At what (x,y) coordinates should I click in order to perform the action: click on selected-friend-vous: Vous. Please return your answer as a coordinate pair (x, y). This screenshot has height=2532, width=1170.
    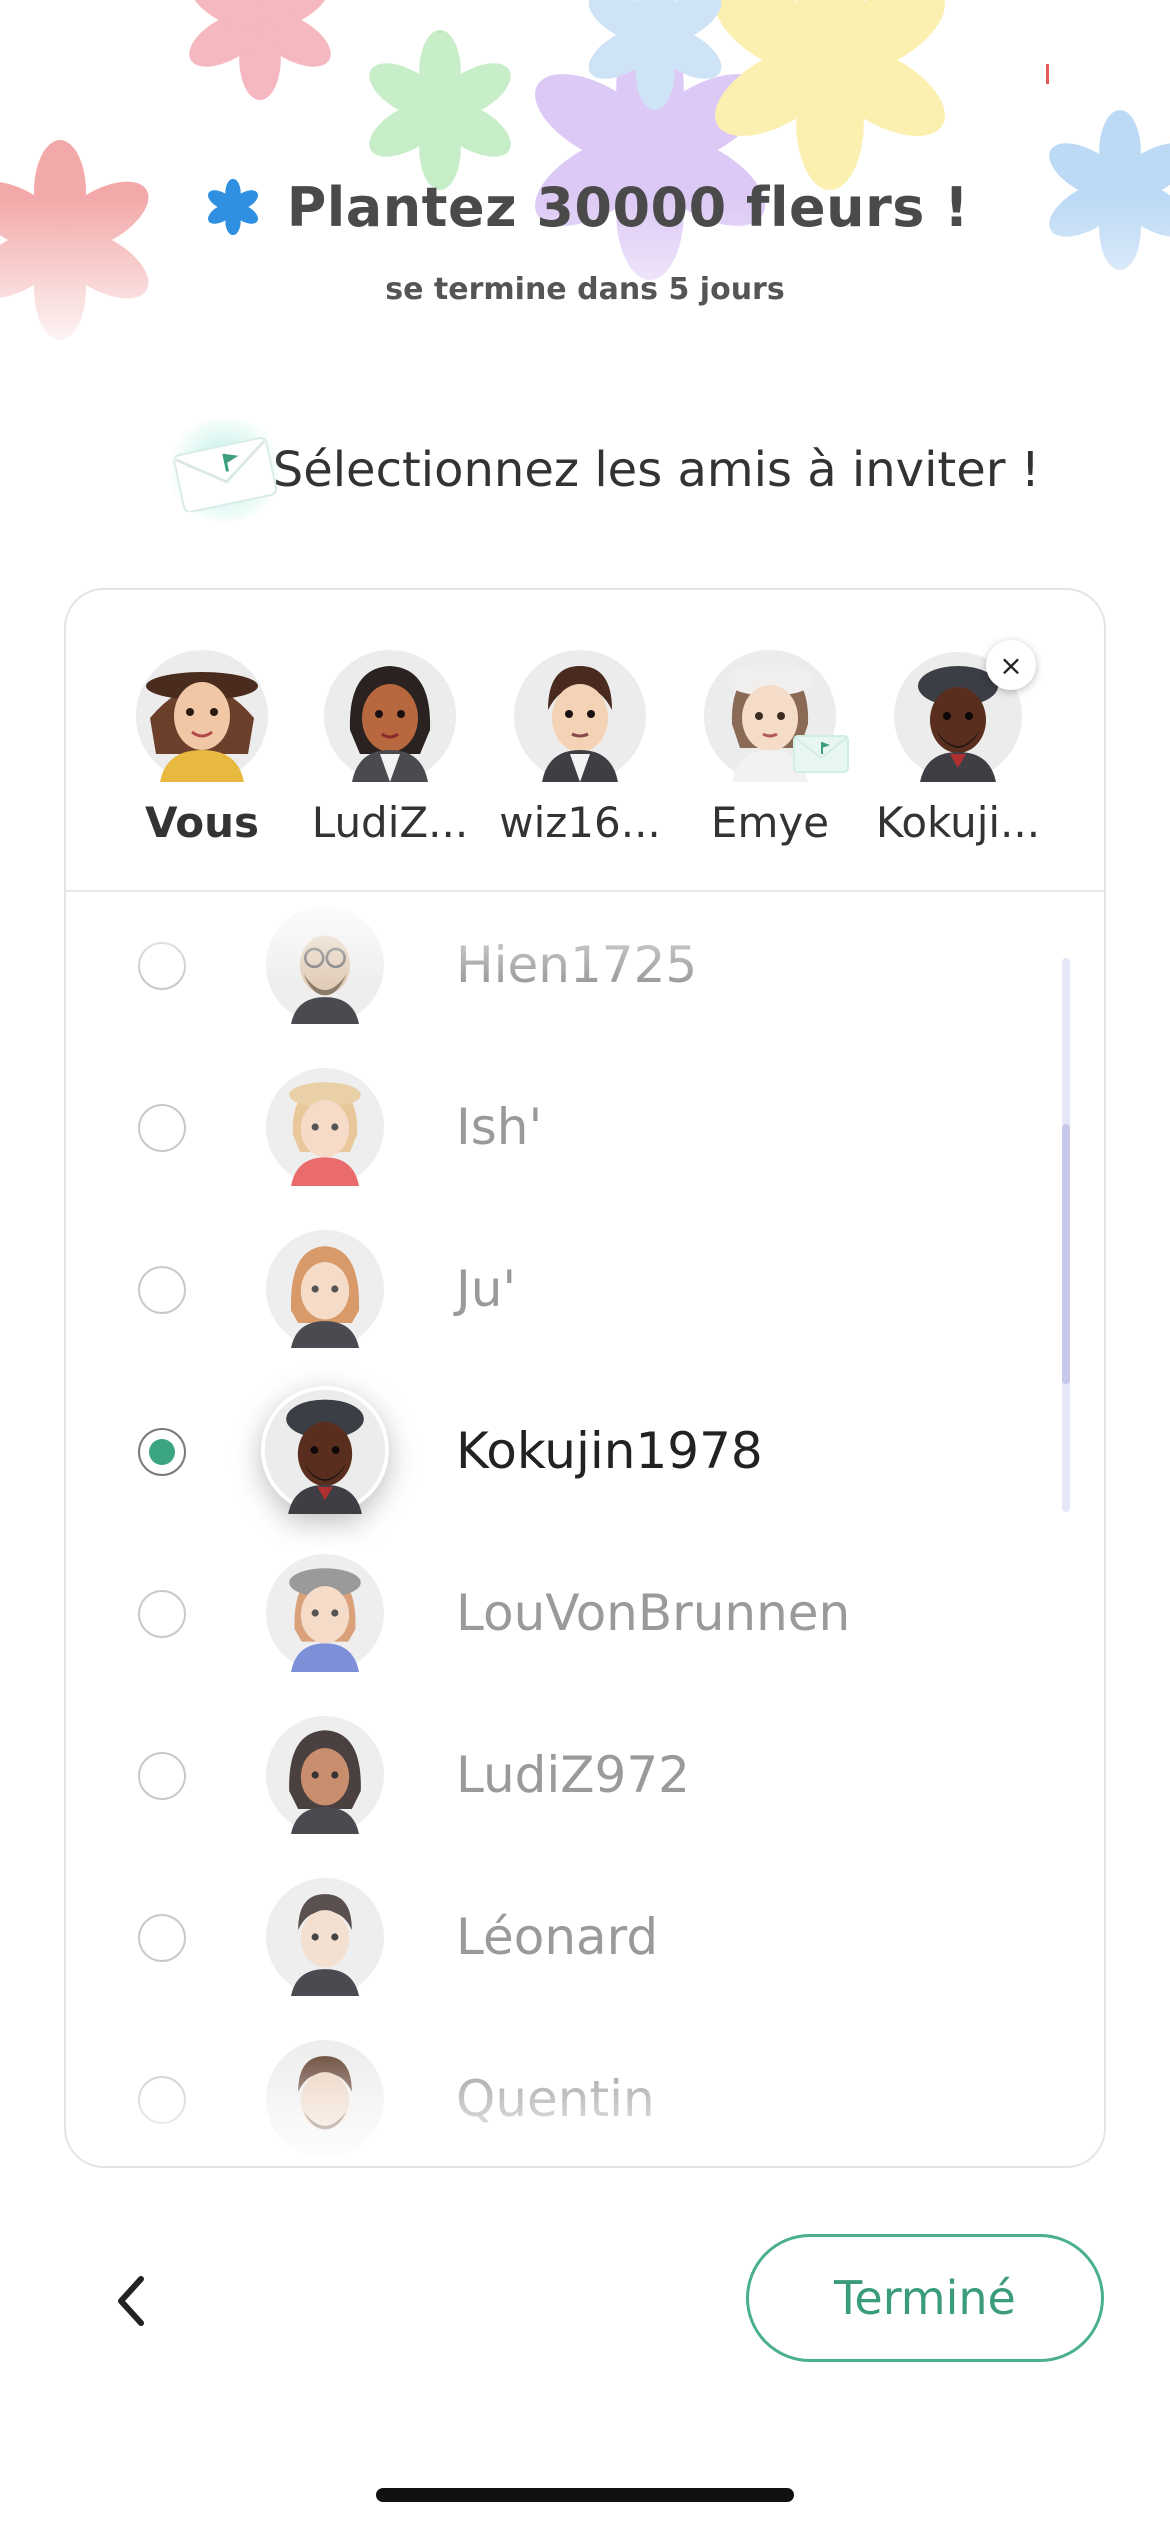
    Looking at the image, I should click on (202, 748).